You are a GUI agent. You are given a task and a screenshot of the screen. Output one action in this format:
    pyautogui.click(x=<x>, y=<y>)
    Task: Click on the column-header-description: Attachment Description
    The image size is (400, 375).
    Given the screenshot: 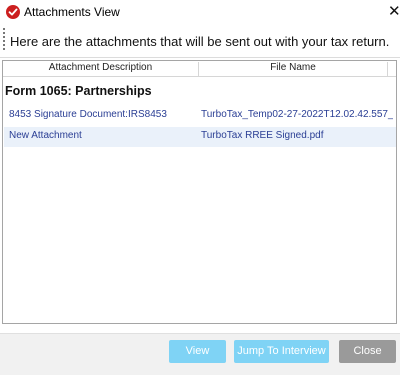 What is the action you would take?
    pyautogui.click(x=101, y=69)
    